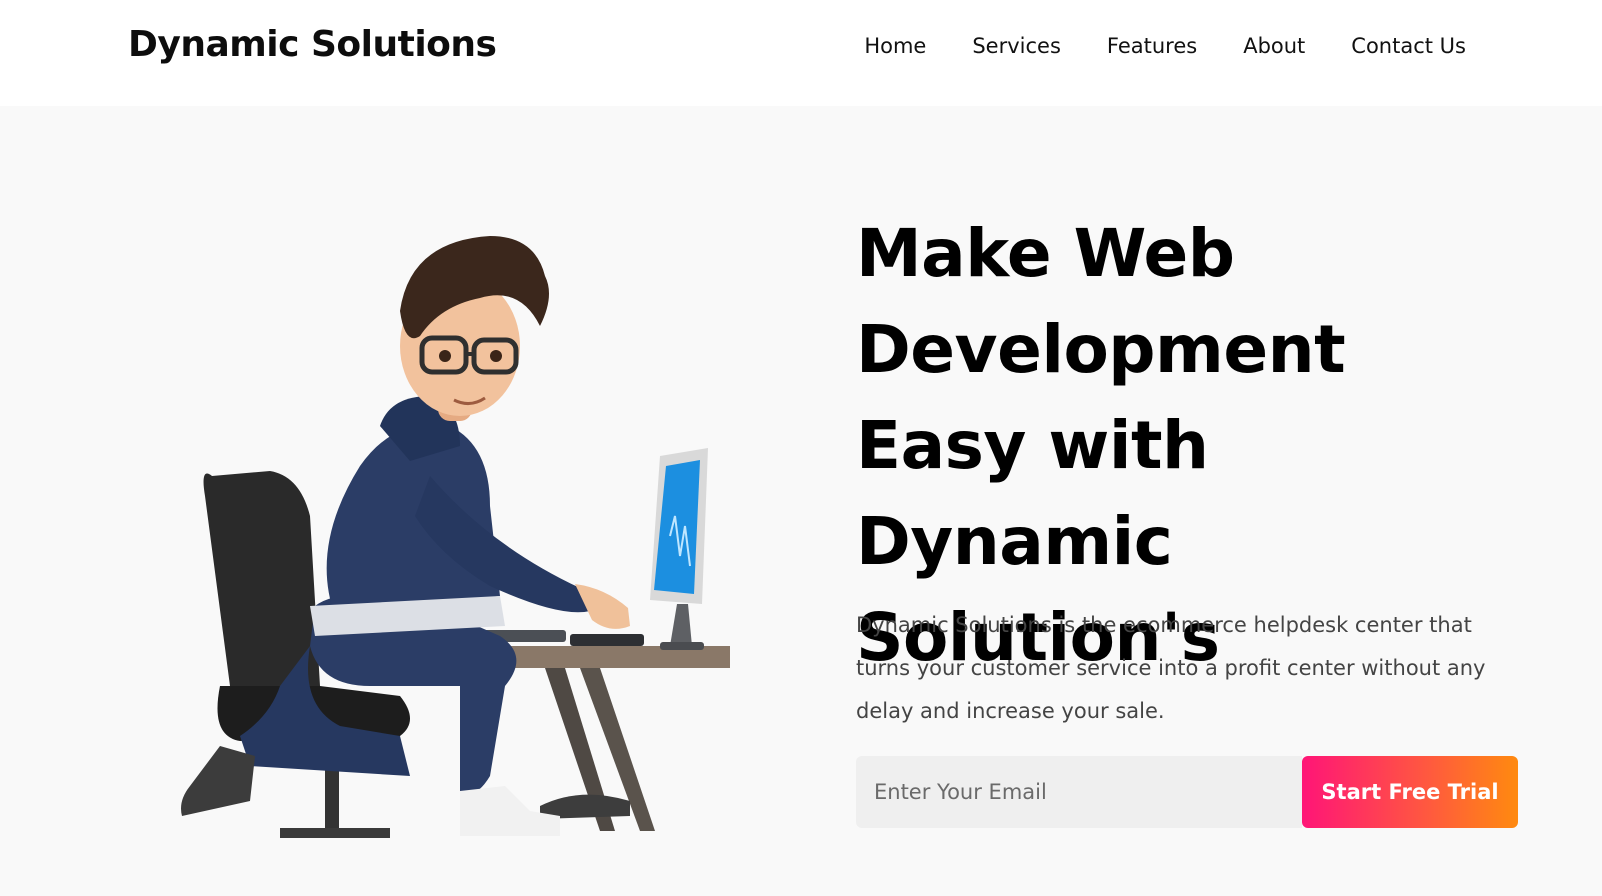  I want to click on email-input, so click(1079, 792).